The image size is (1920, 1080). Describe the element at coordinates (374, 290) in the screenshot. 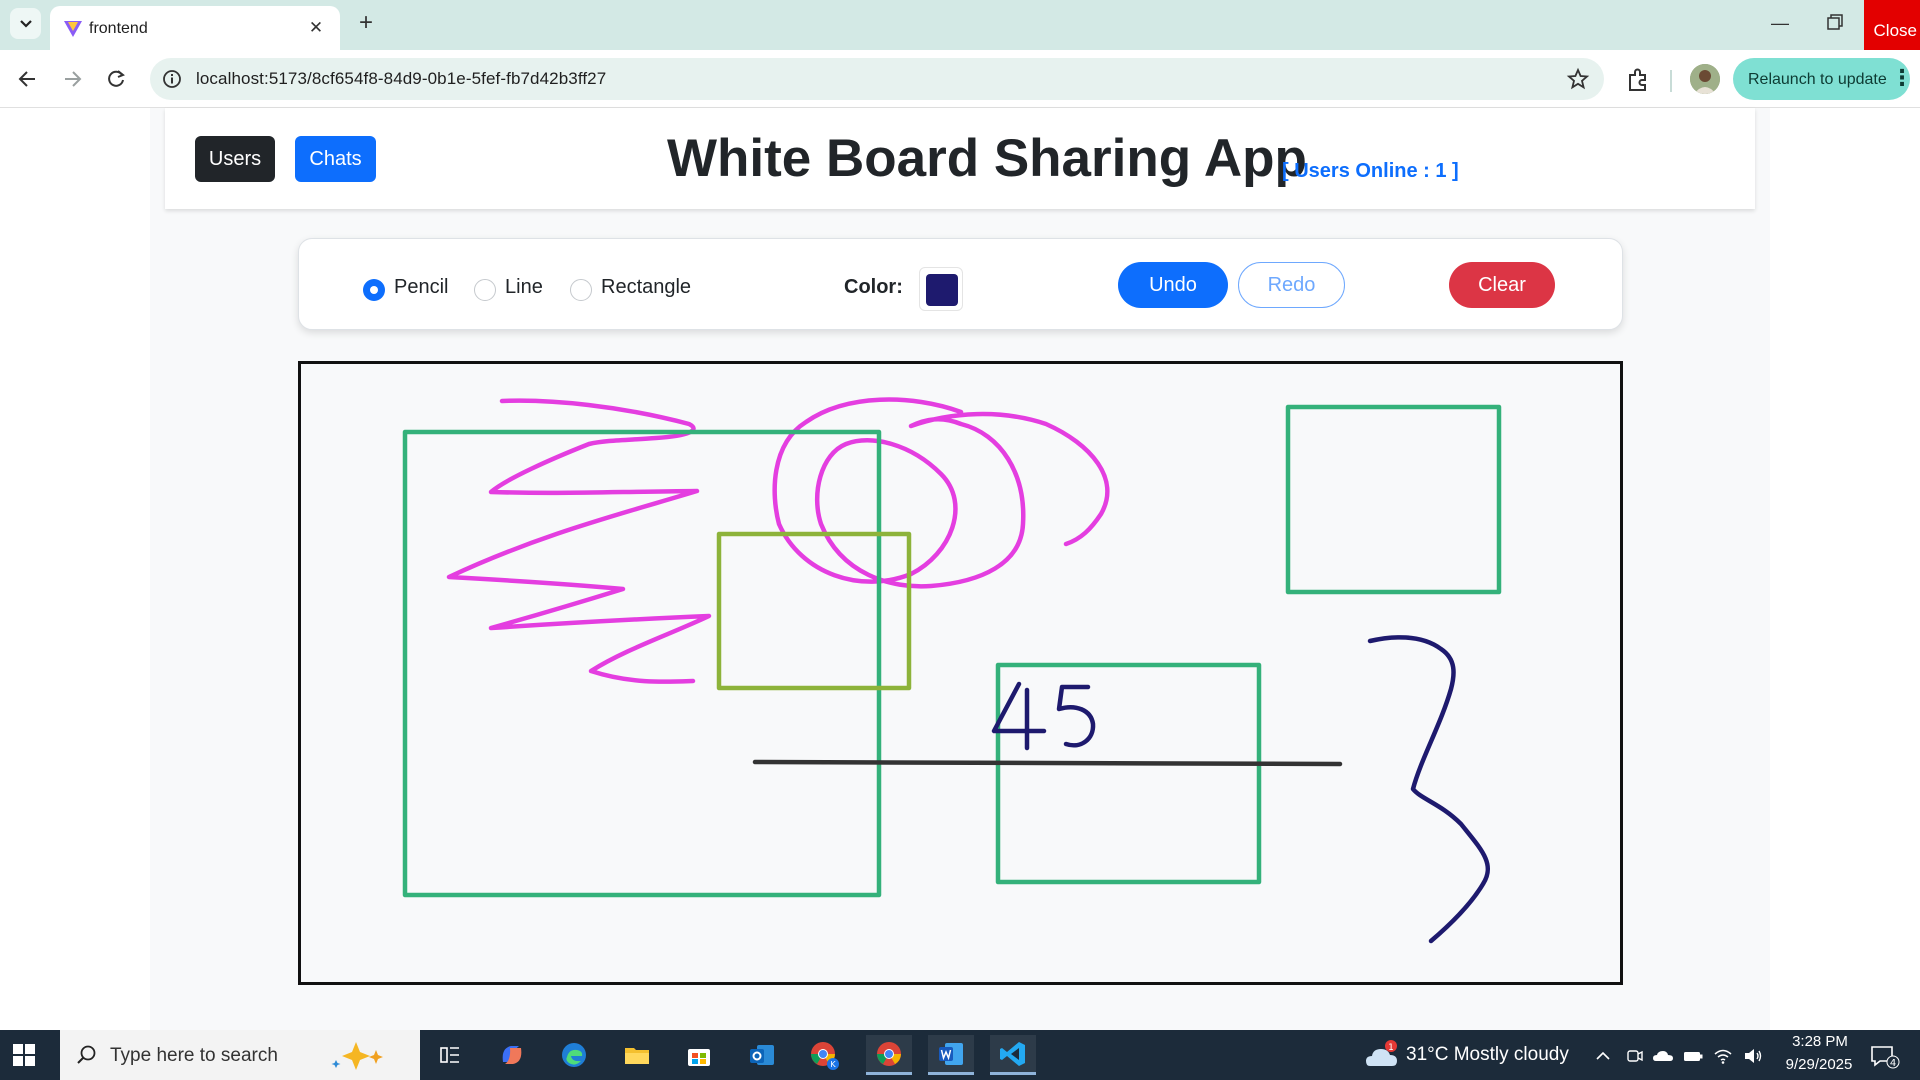

I see `pencil-radio` at that location.